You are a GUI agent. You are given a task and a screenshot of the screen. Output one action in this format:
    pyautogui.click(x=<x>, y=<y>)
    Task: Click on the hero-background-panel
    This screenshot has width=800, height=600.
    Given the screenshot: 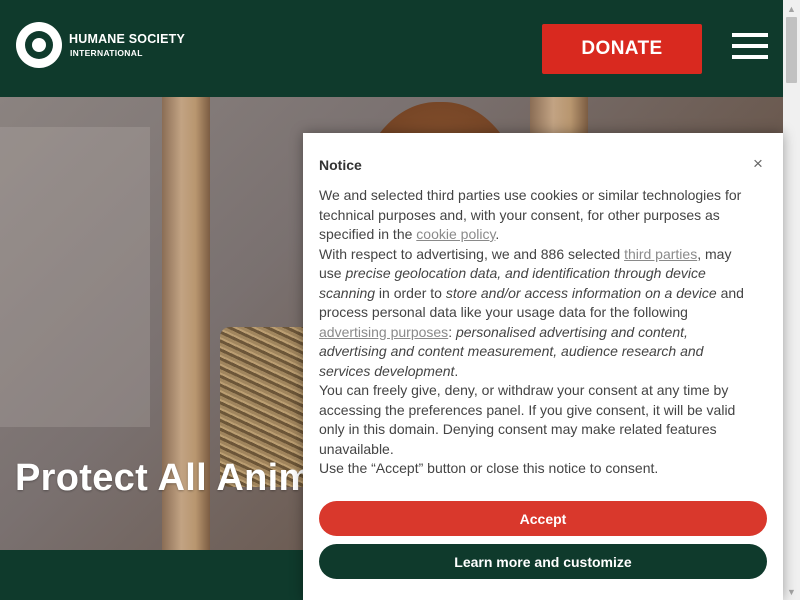 What is the action you would take?
    pyautogui.click(x=75, y=277)
    